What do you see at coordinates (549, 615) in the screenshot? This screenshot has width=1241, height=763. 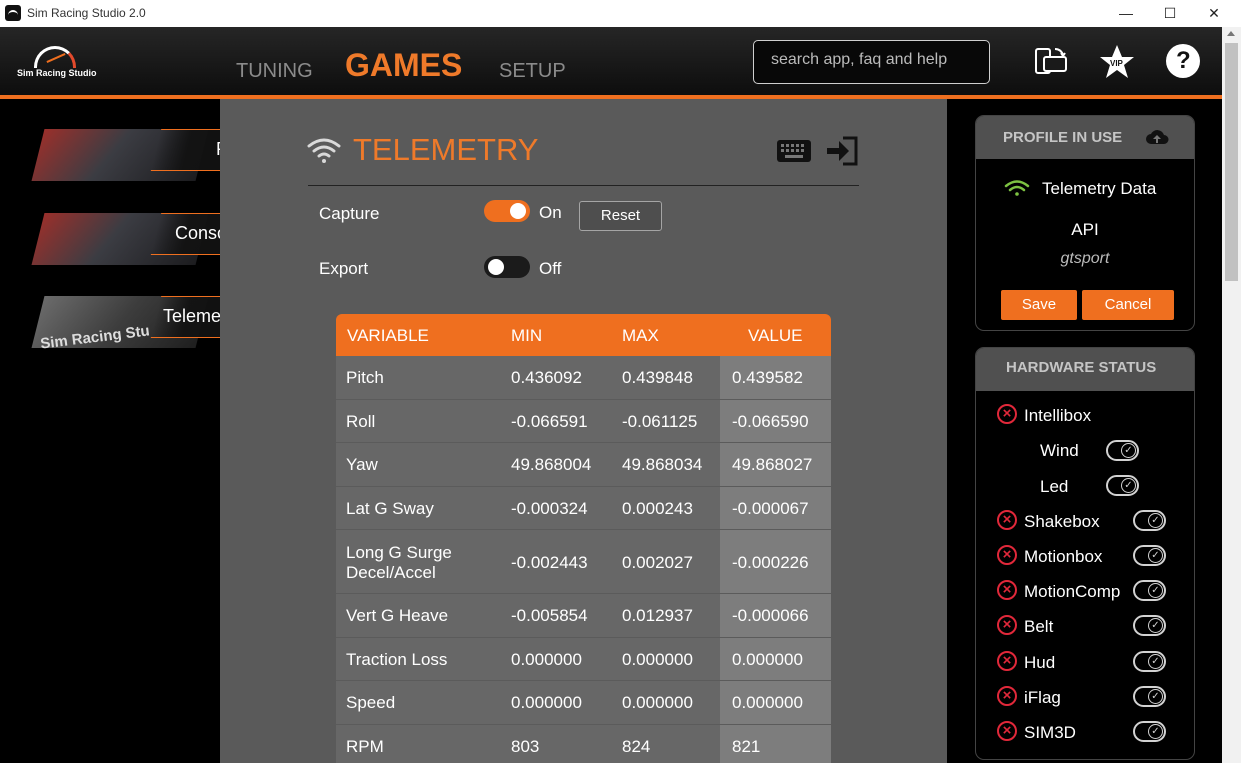 I see `cell-min: -0.005854` at bounding box center [549, 615].